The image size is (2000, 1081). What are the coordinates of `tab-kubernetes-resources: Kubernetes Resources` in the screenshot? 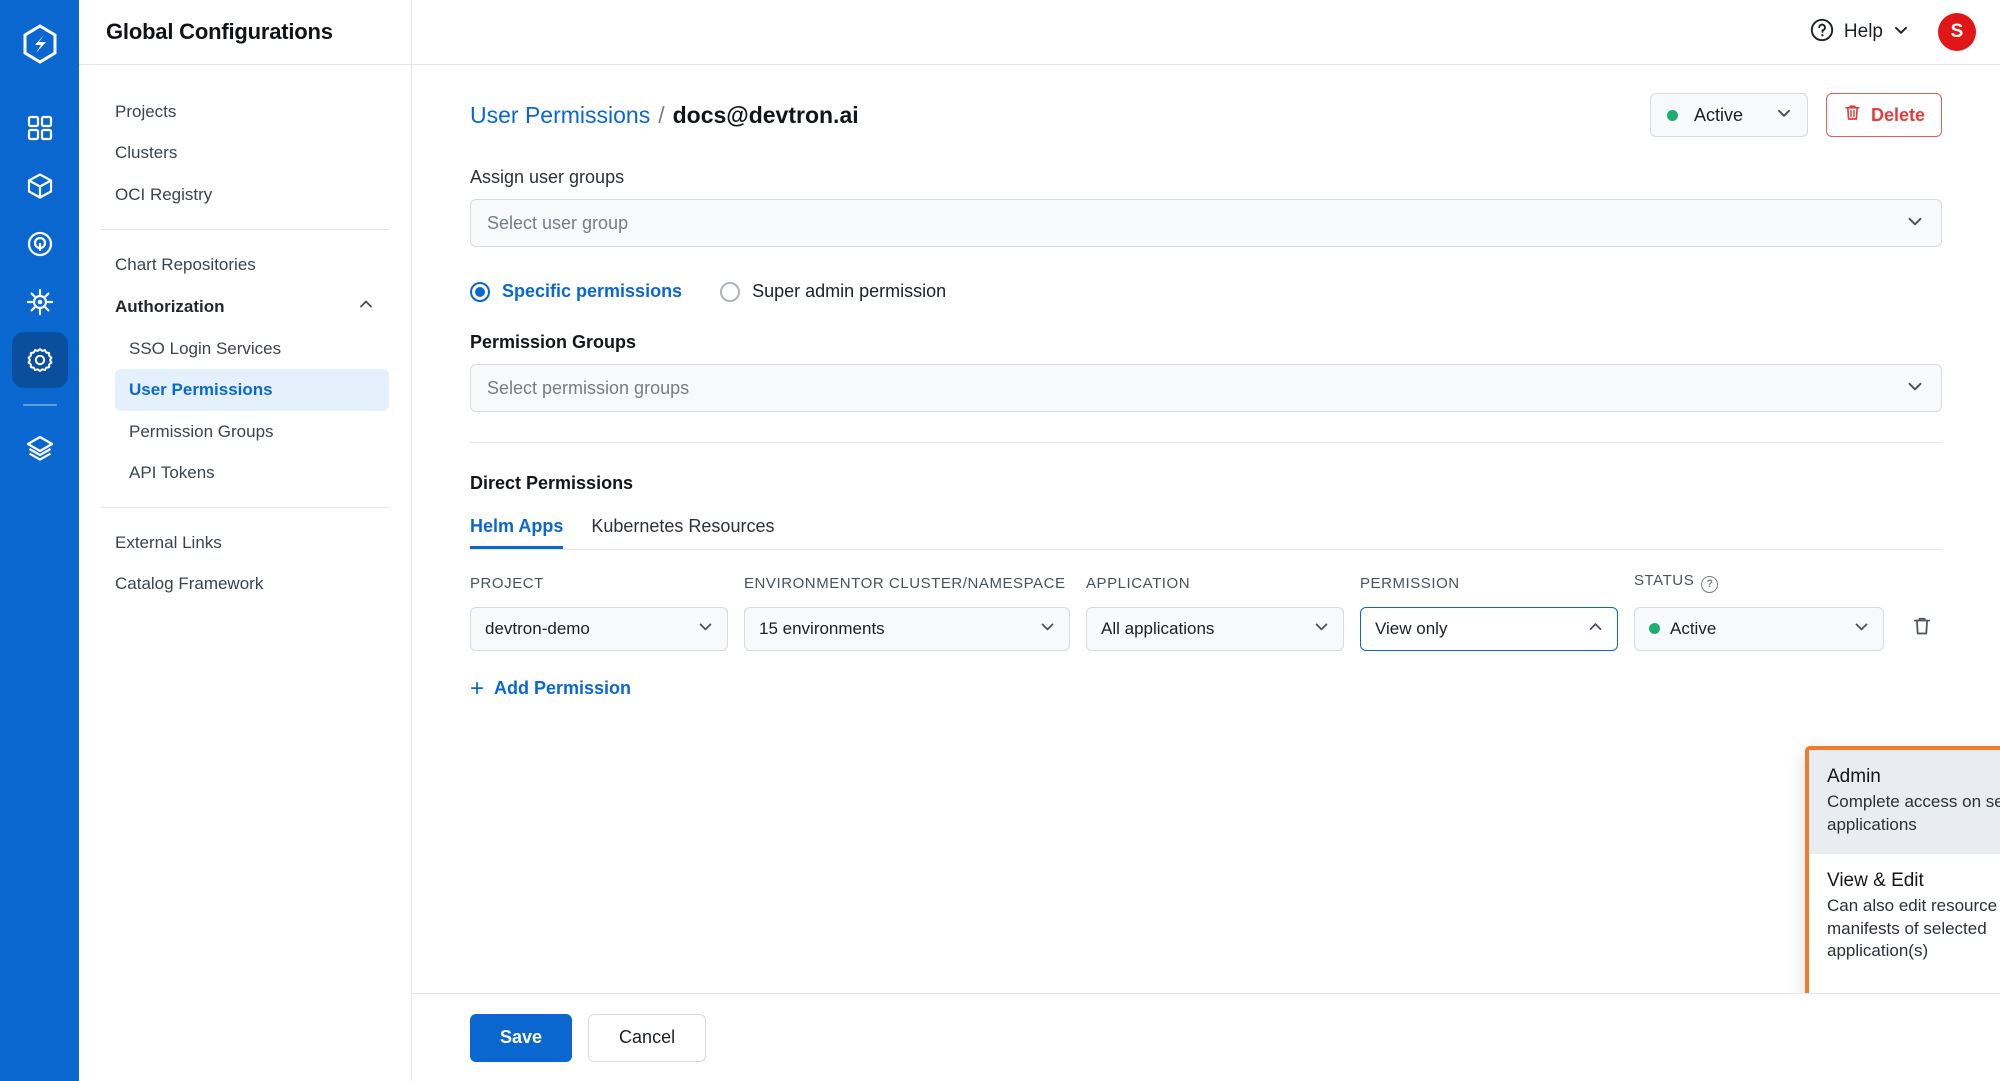 It's located at (682, 532).